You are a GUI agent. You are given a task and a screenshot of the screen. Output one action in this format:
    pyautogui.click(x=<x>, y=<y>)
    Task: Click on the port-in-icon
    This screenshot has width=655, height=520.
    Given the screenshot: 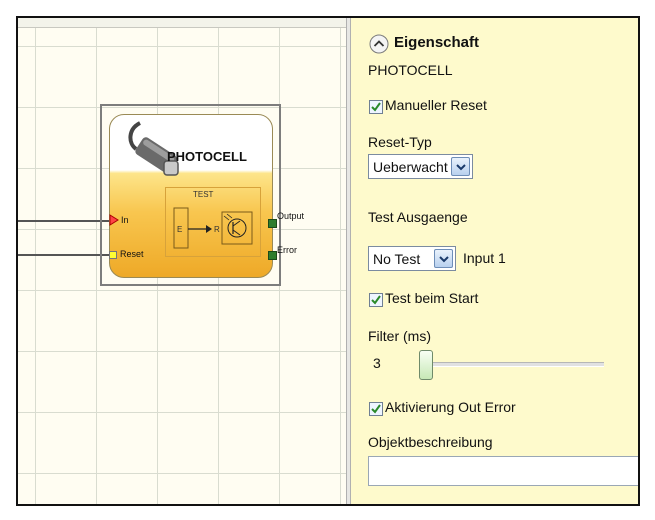 What is the action you would take?
    pyautogui.click(x=114, y=220)
    